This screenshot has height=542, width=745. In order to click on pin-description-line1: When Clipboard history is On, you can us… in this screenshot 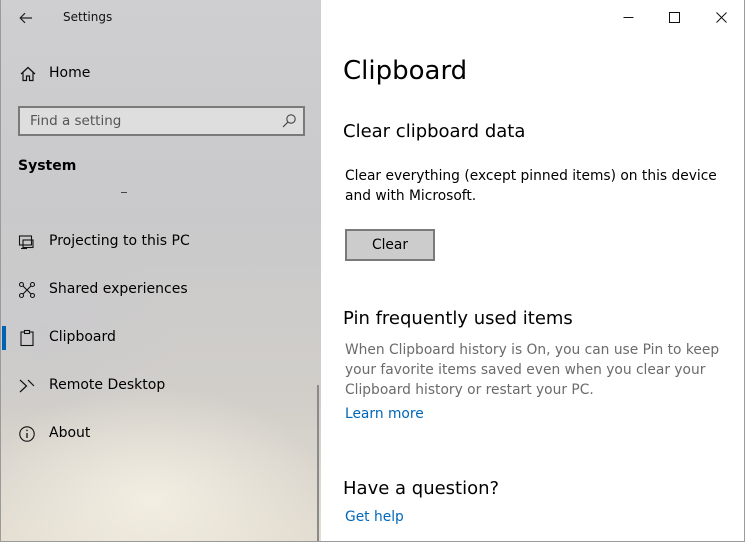, I will do `click(532, 350)`.